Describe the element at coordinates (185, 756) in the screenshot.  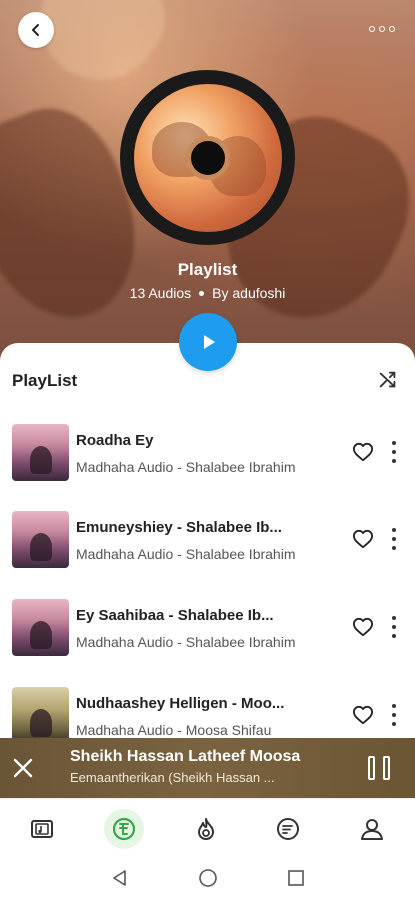
I see `now-playing-title: Sheikh Hassan Latheef Moosa` at that location.